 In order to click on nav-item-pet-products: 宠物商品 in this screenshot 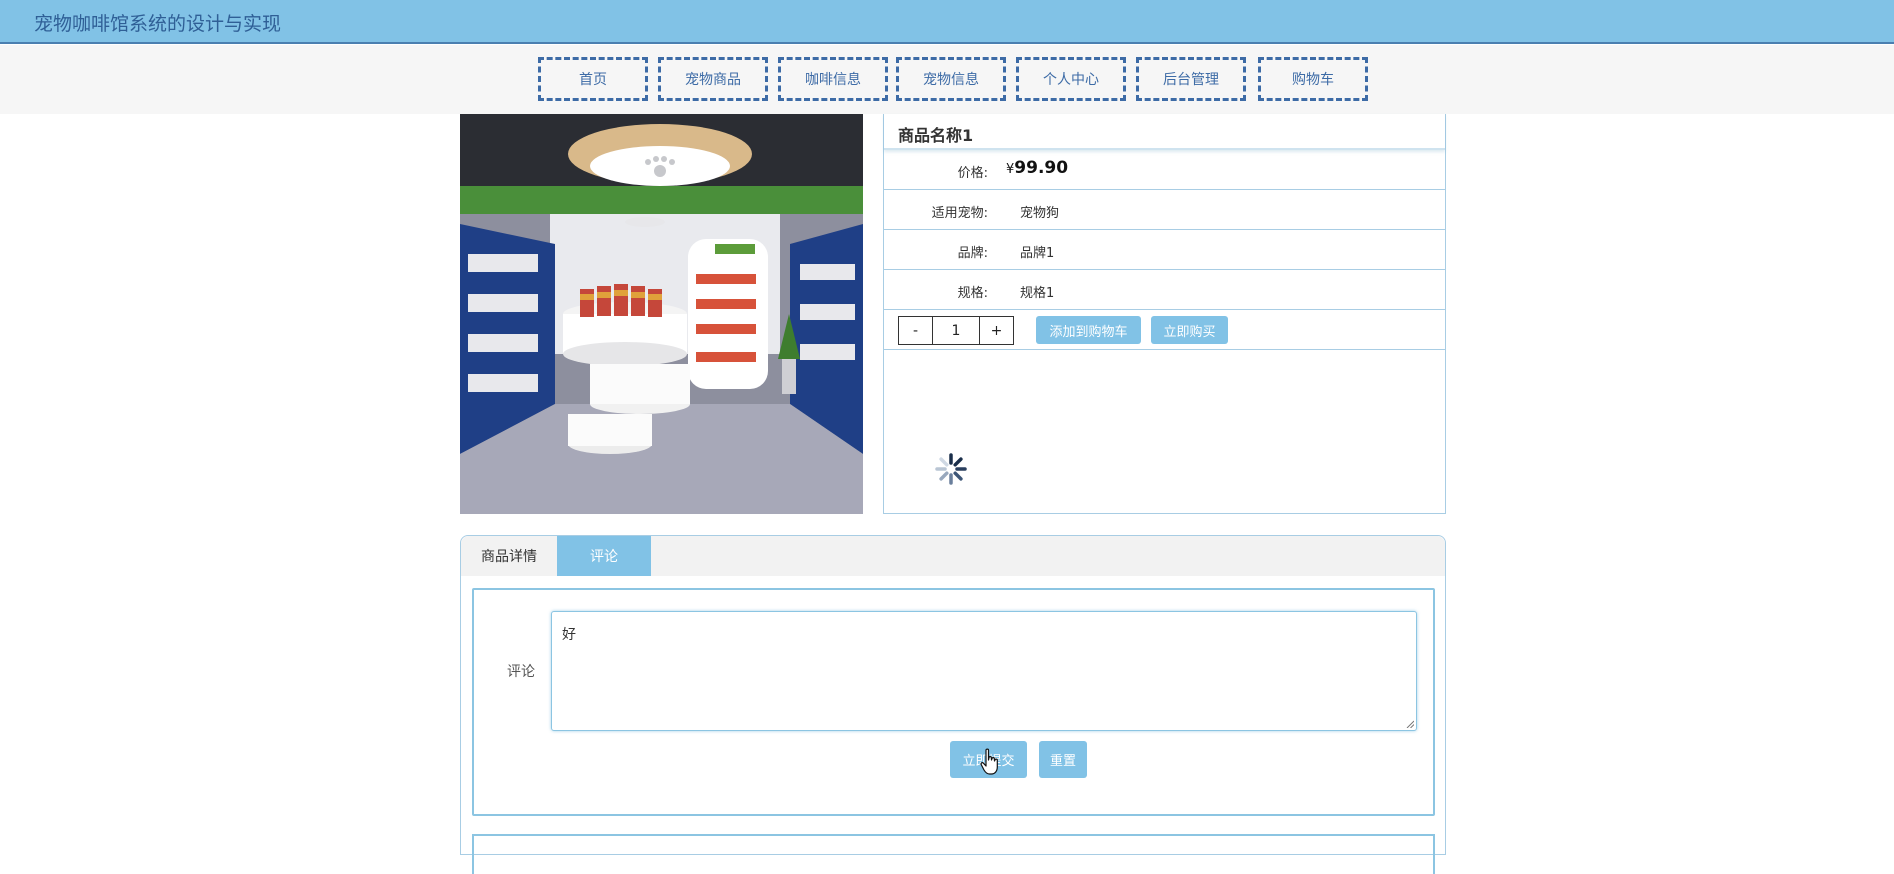, I will do `click(713, 79)`.